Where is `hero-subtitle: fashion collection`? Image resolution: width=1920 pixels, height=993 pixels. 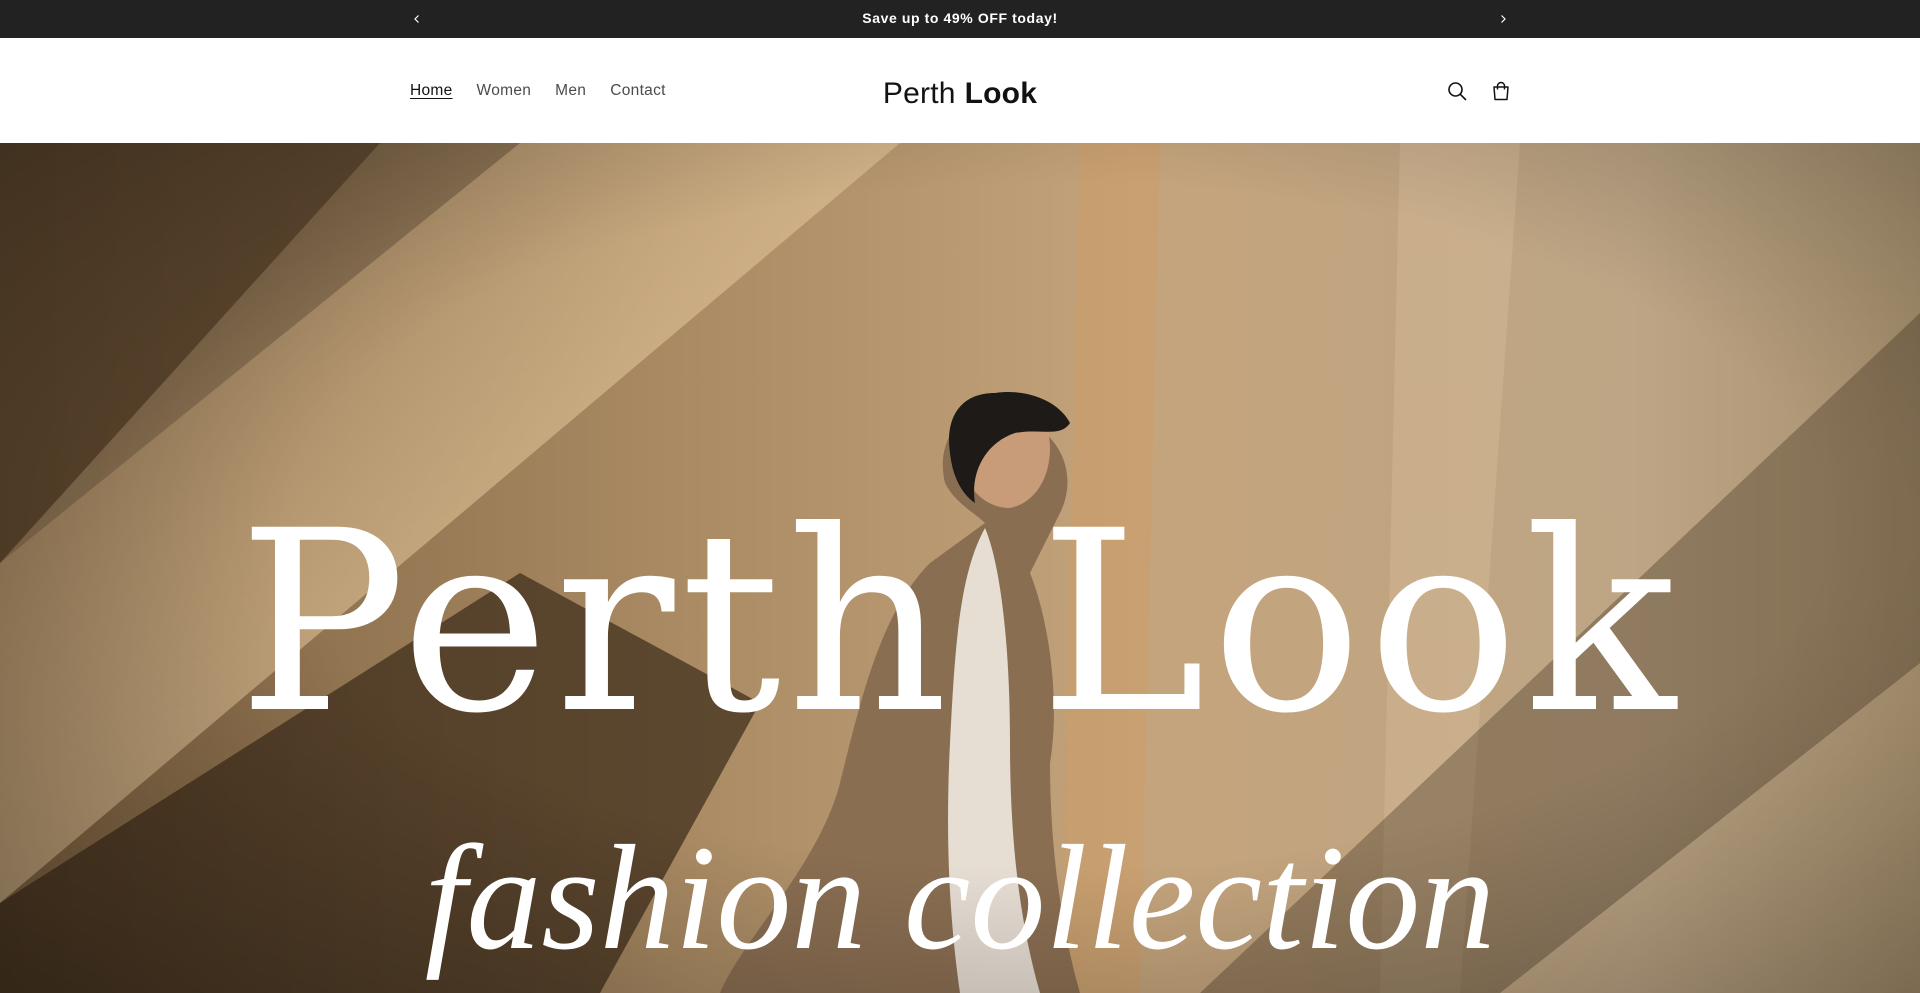 hero-subtitle: fashion collection is located at coordinates (960, 898).